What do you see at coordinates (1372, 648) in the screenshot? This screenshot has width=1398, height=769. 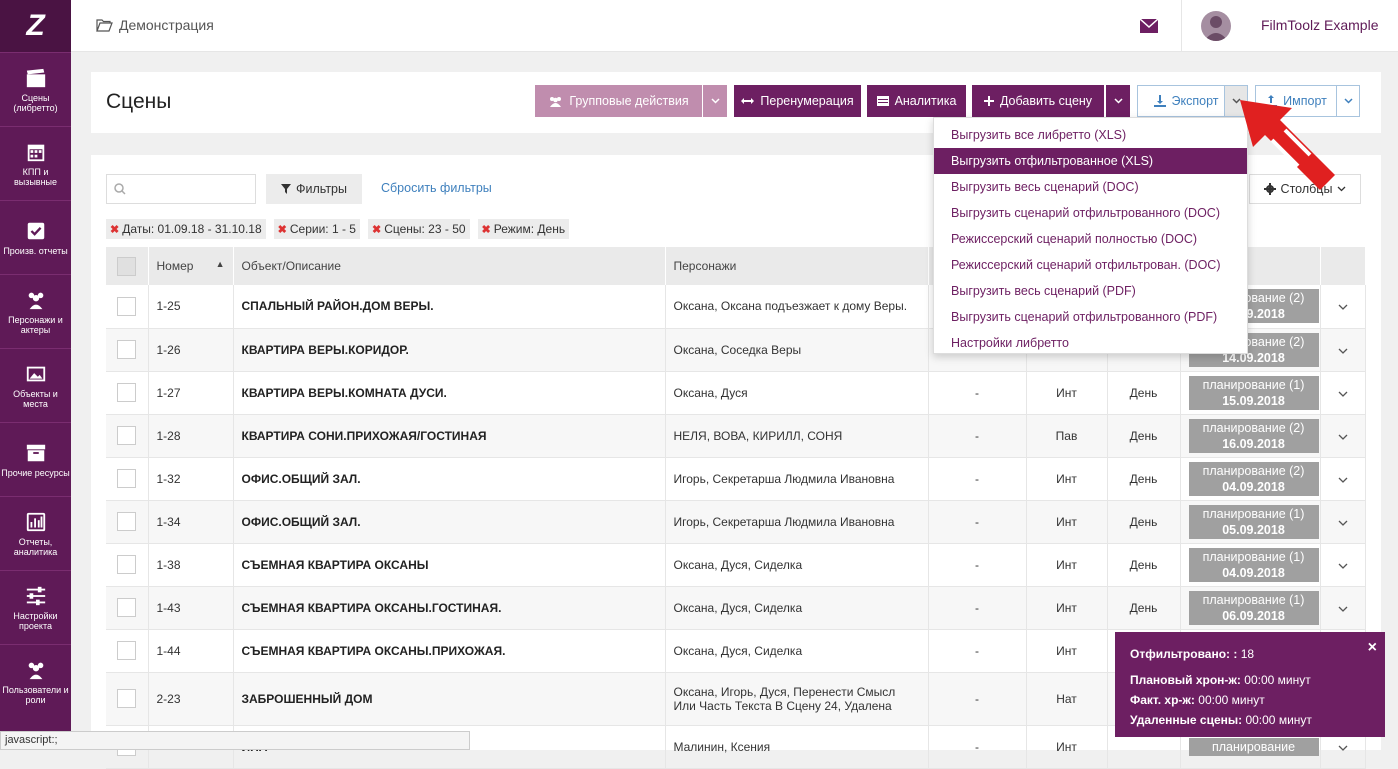 I see `close-icon: ×` at bounding box center [1372, 648].